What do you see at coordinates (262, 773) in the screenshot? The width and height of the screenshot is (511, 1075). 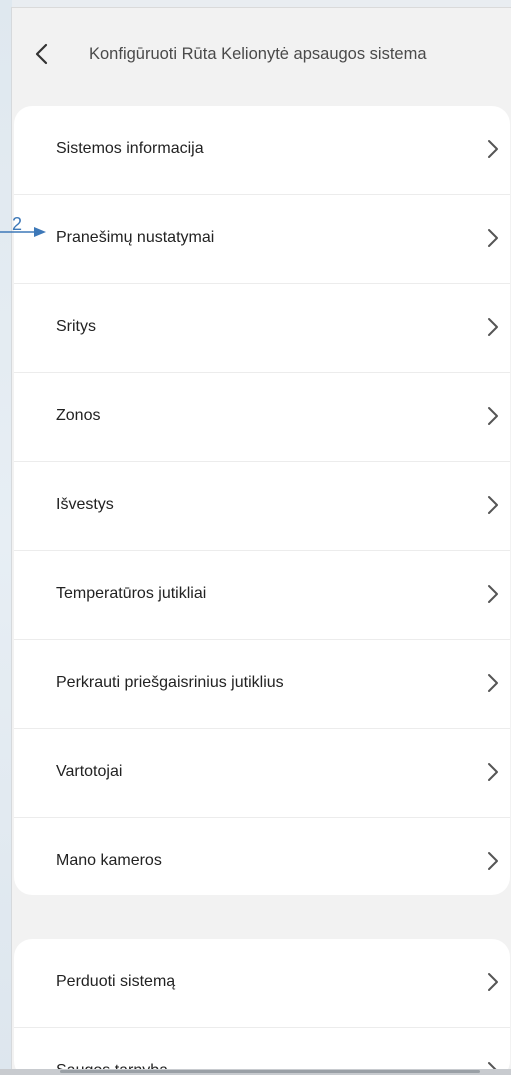 I see `menu-item-users: Vartotojai` at bounding box center [262, 773].